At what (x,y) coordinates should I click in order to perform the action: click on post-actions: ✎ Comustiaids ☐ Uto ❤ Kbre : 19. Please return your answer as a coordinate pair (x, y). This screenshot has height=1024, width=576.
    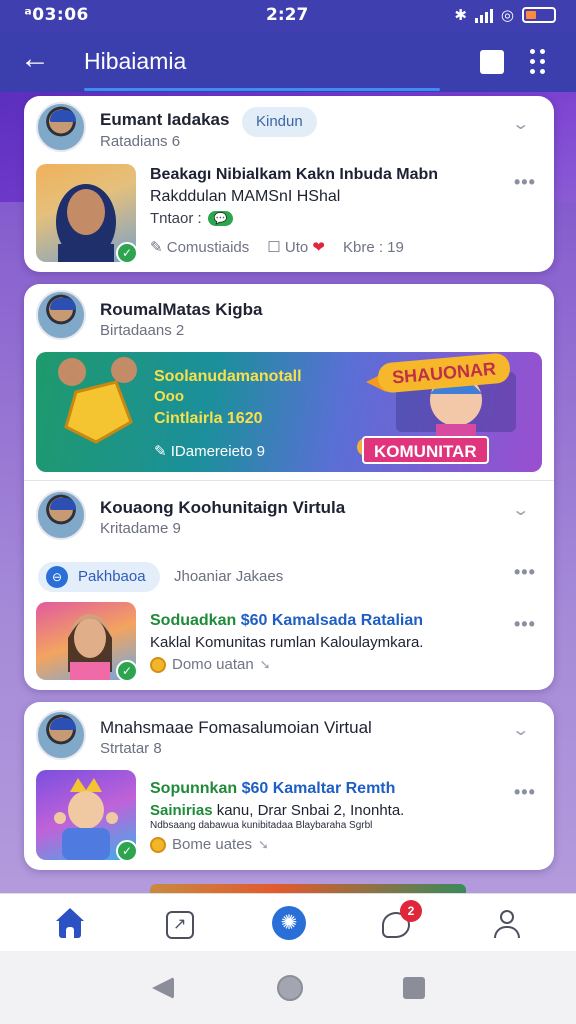
    Looking at the image, I should click on (277, 247).